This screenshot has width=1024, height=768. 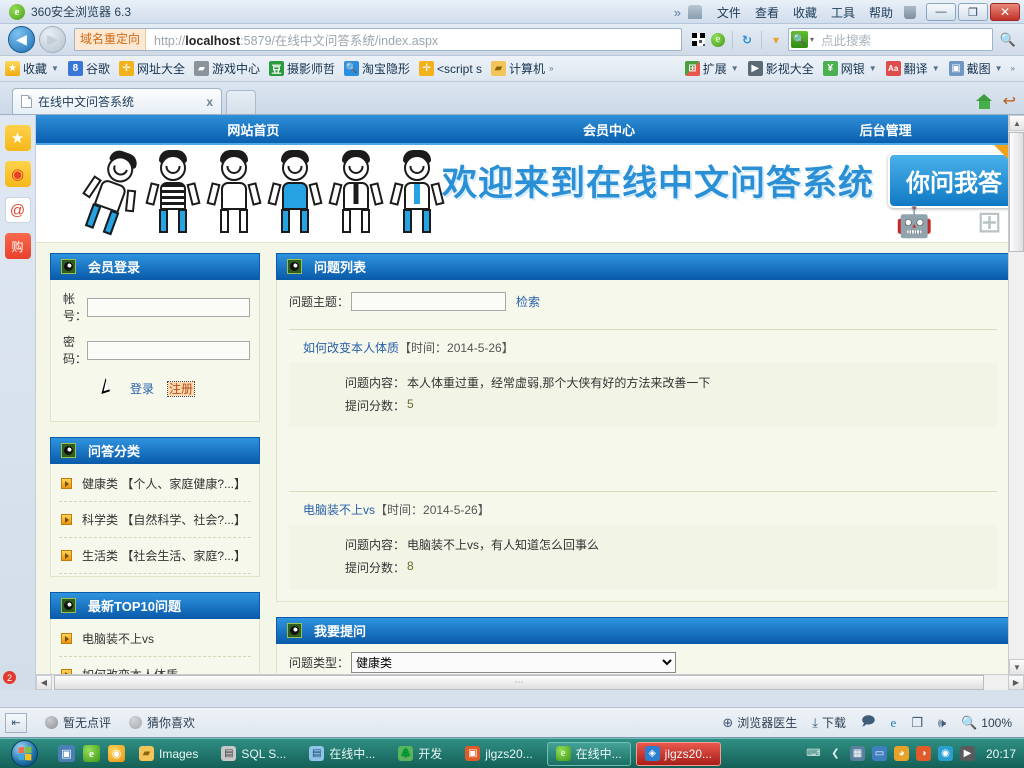 What do you see at coordinates (155, 639) in the screenshot?
I see `list-item: 电脑装不上vs` at bounding box center [155, 639].